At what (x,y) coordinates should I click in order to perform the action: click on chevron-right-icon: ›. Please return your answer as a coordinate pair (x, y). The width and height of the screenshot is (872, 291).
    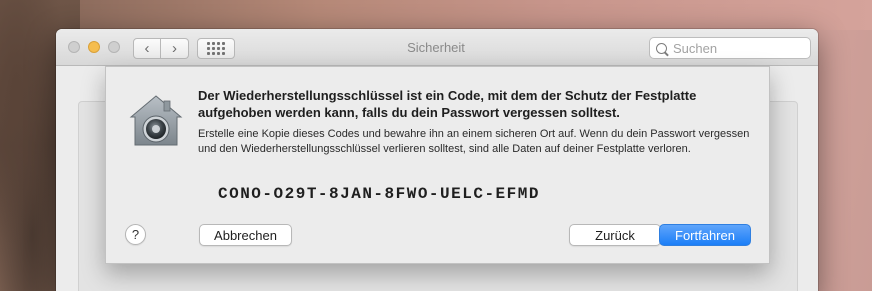
    Looking at the image, I should click on (174, 48).